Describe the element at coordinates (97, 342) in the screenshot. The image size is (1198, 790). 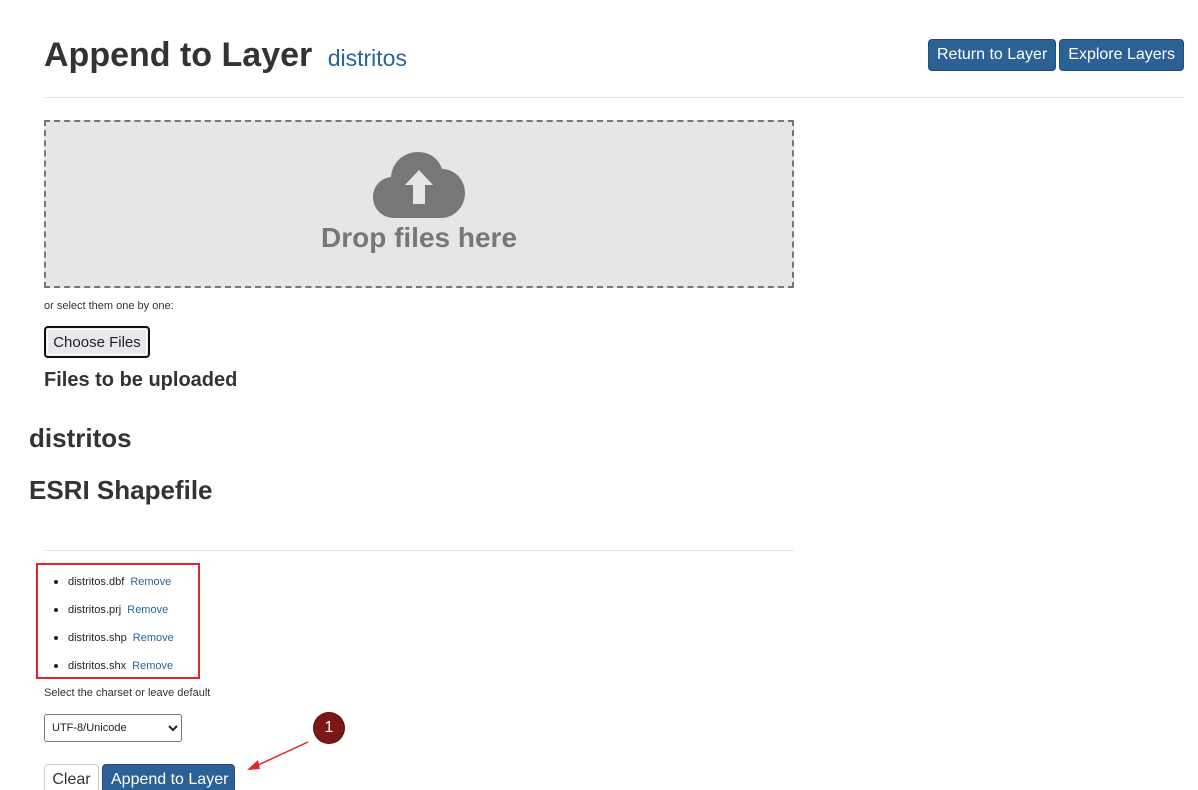
I see `choose-files-button: Choose Files` at that location.